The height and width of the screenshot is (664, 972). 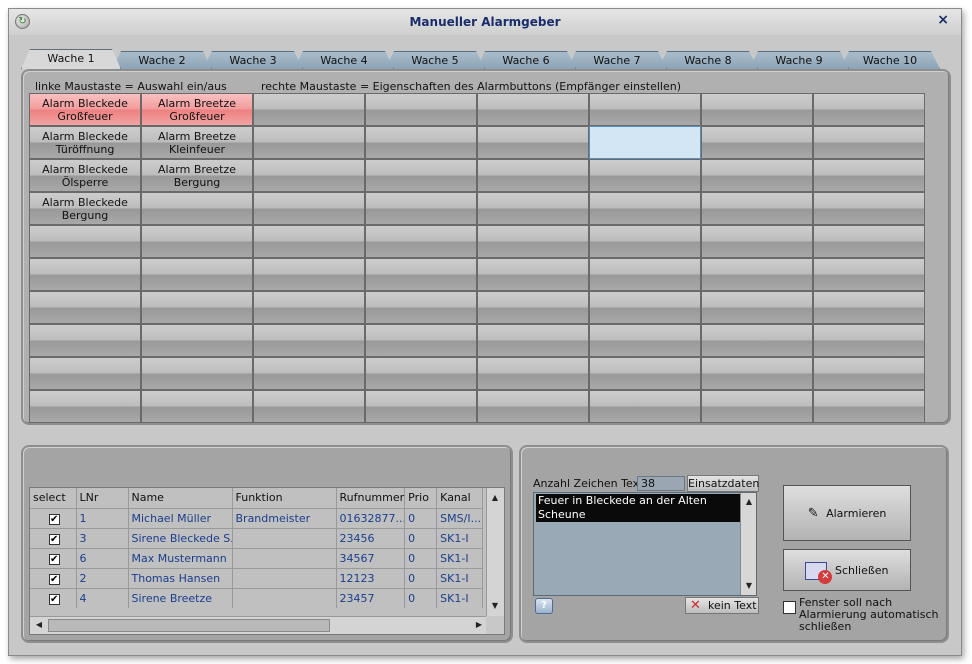 I want to click on tab-wache-7: Wache 7, so click(x=617, y=60).